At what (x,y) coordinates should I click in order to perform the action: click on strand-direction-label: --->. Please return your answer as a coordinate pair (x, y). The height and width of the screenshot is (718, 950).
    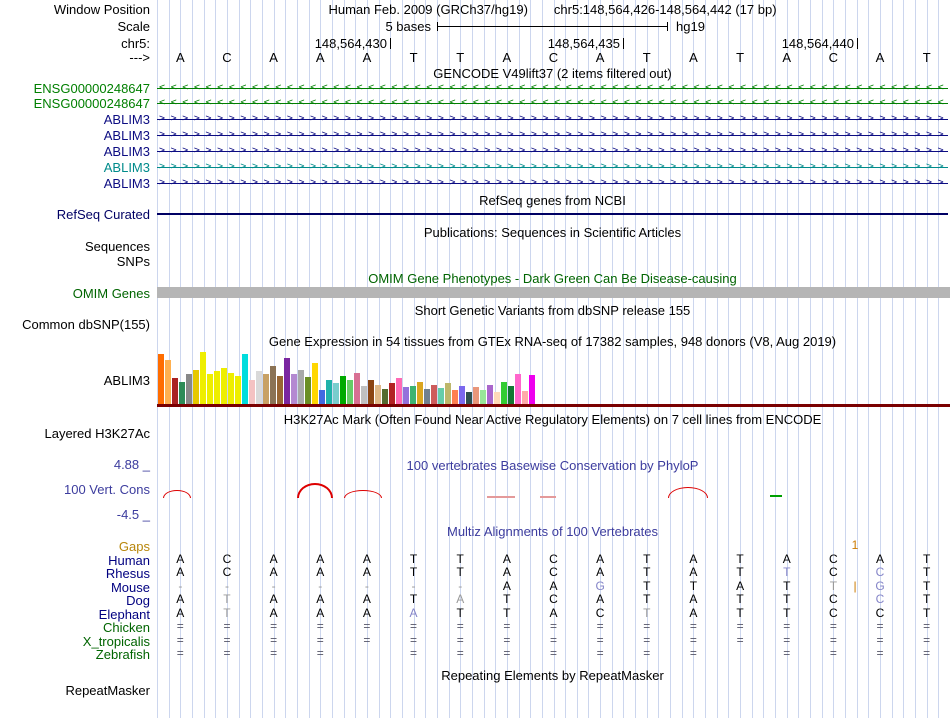
    Looking at the image, I should click on (75, 57).